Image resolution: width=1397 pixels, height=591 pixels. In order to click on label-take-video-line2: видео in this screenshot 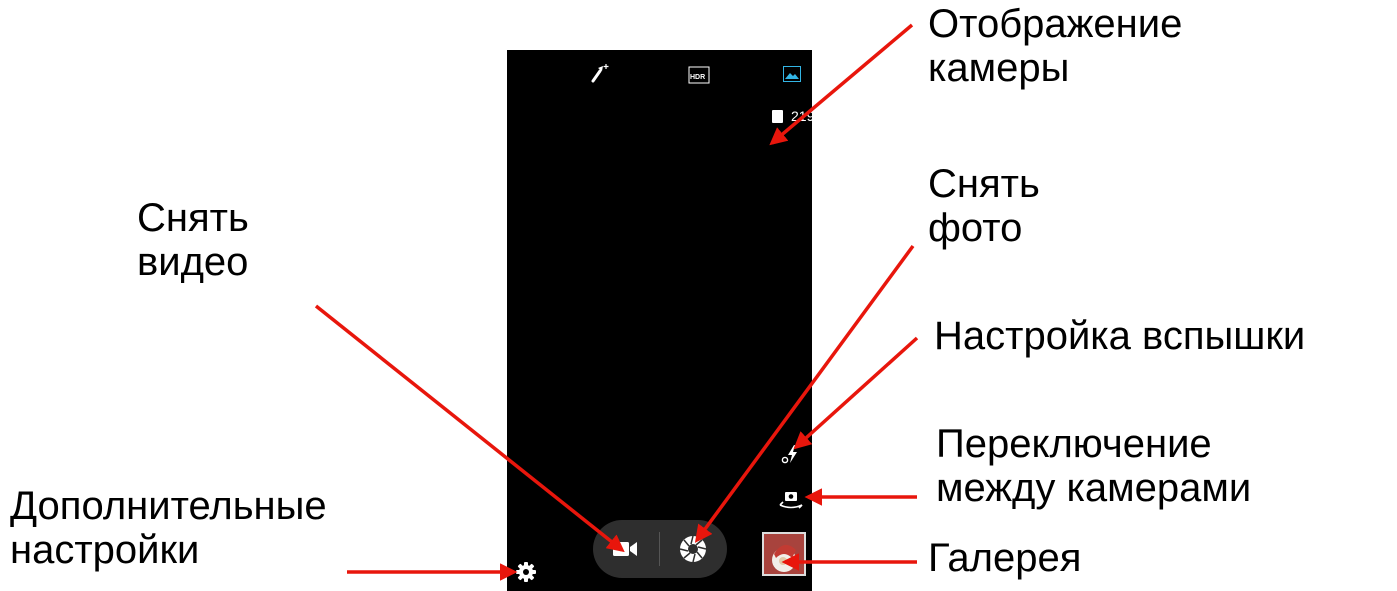, I will do `click(193, 262)`.